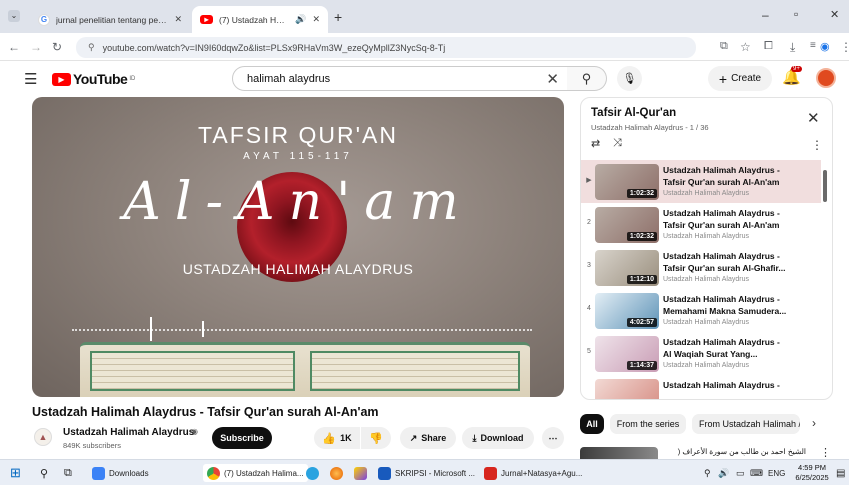  I want to click on recommendation-more-icon: ⋮, so click(825, 452).